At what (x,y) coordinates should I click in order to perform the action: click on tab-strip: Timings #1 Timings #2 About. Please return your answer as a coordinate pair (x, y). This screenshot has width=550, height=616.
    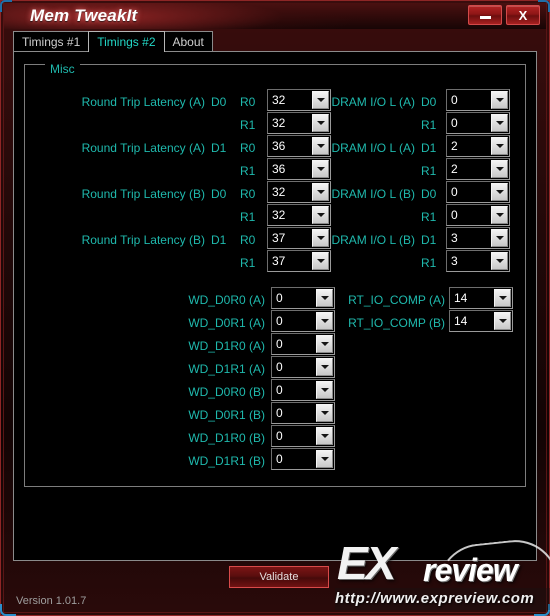
    Looking at the image, I should click on (275, 41).